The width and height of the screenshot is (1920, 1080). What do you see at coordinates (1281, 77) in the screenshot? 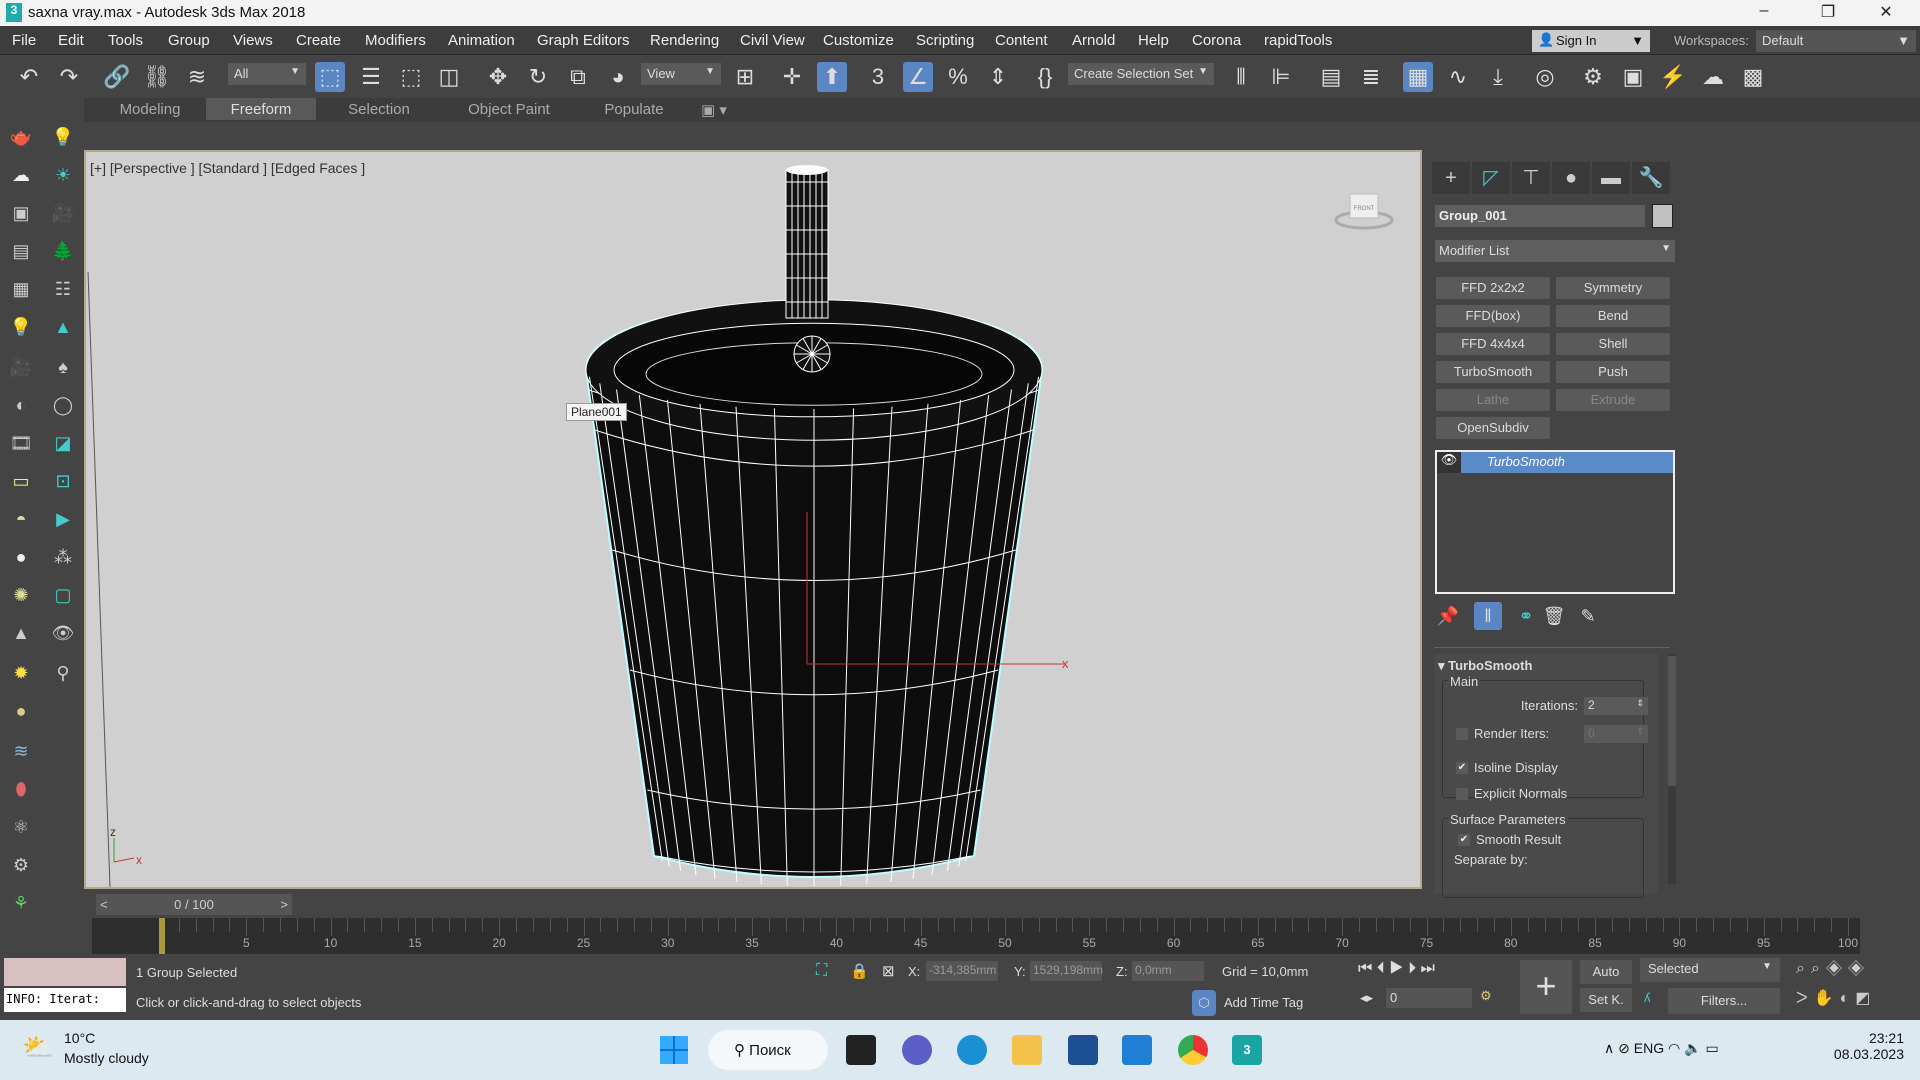
I see `align-icon: ⊫` at bounding box center [1281, 77].